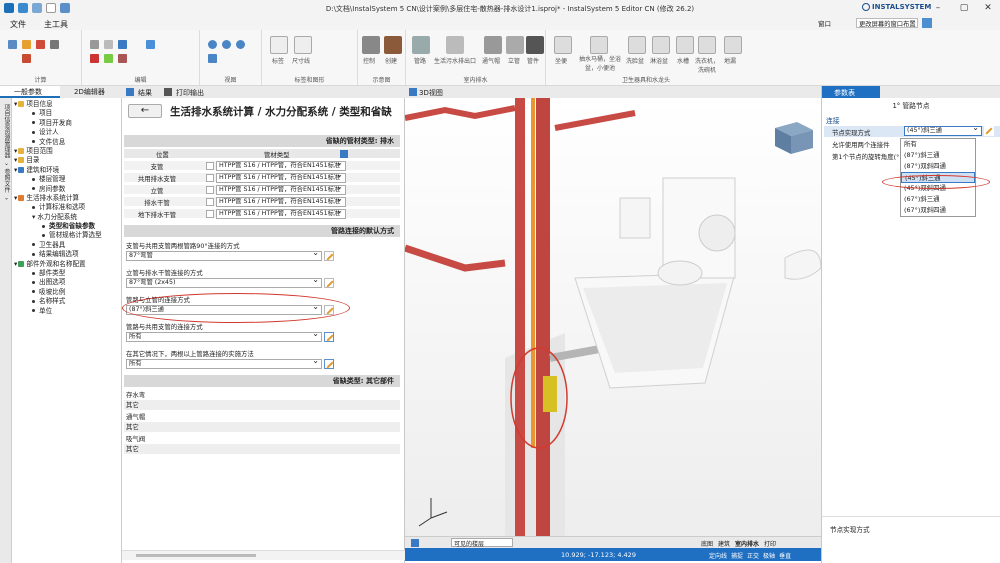  Describe the element at coordinates (68, 151) in the screenshot. I see `tree-item: ▾ 项目范围` at that location.